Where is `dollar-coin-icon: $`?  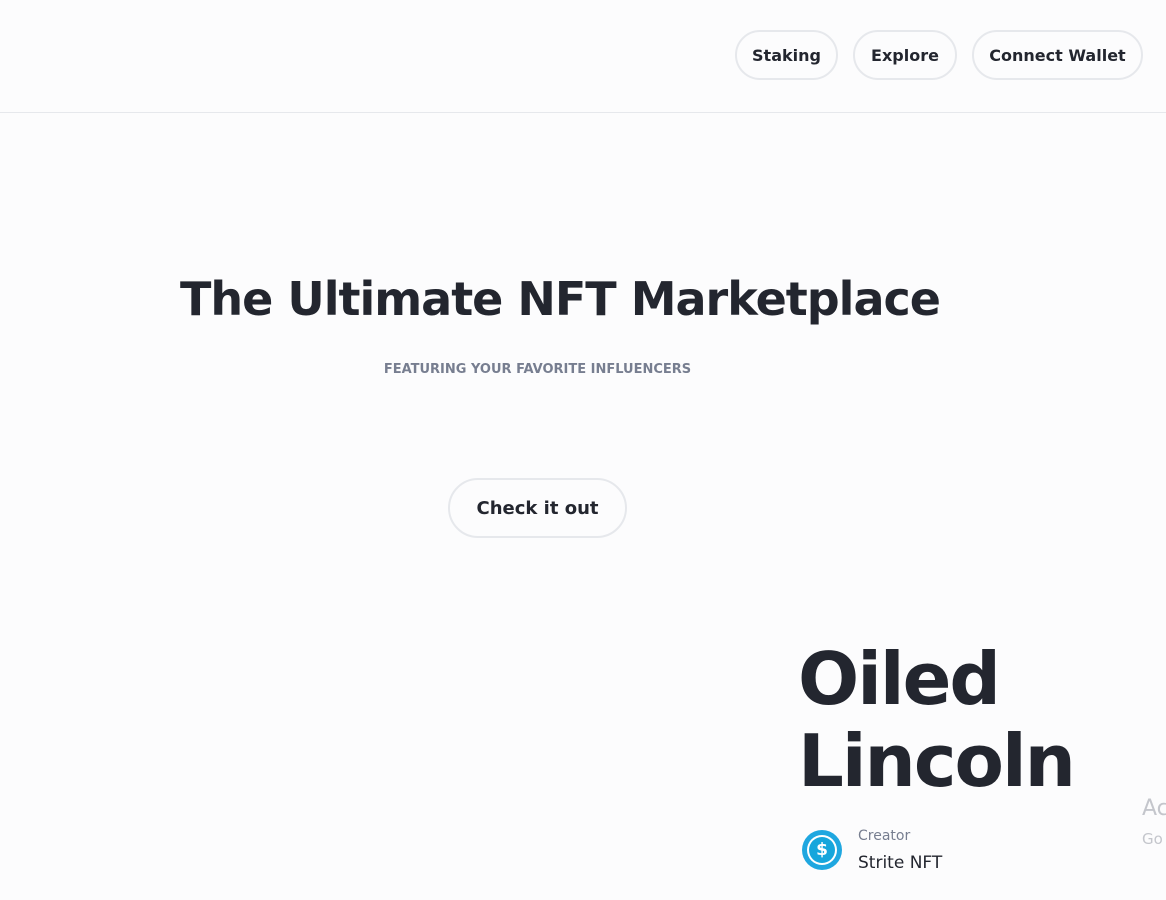
dollar-coin-icon: $ is located at coordinates (822, 850).